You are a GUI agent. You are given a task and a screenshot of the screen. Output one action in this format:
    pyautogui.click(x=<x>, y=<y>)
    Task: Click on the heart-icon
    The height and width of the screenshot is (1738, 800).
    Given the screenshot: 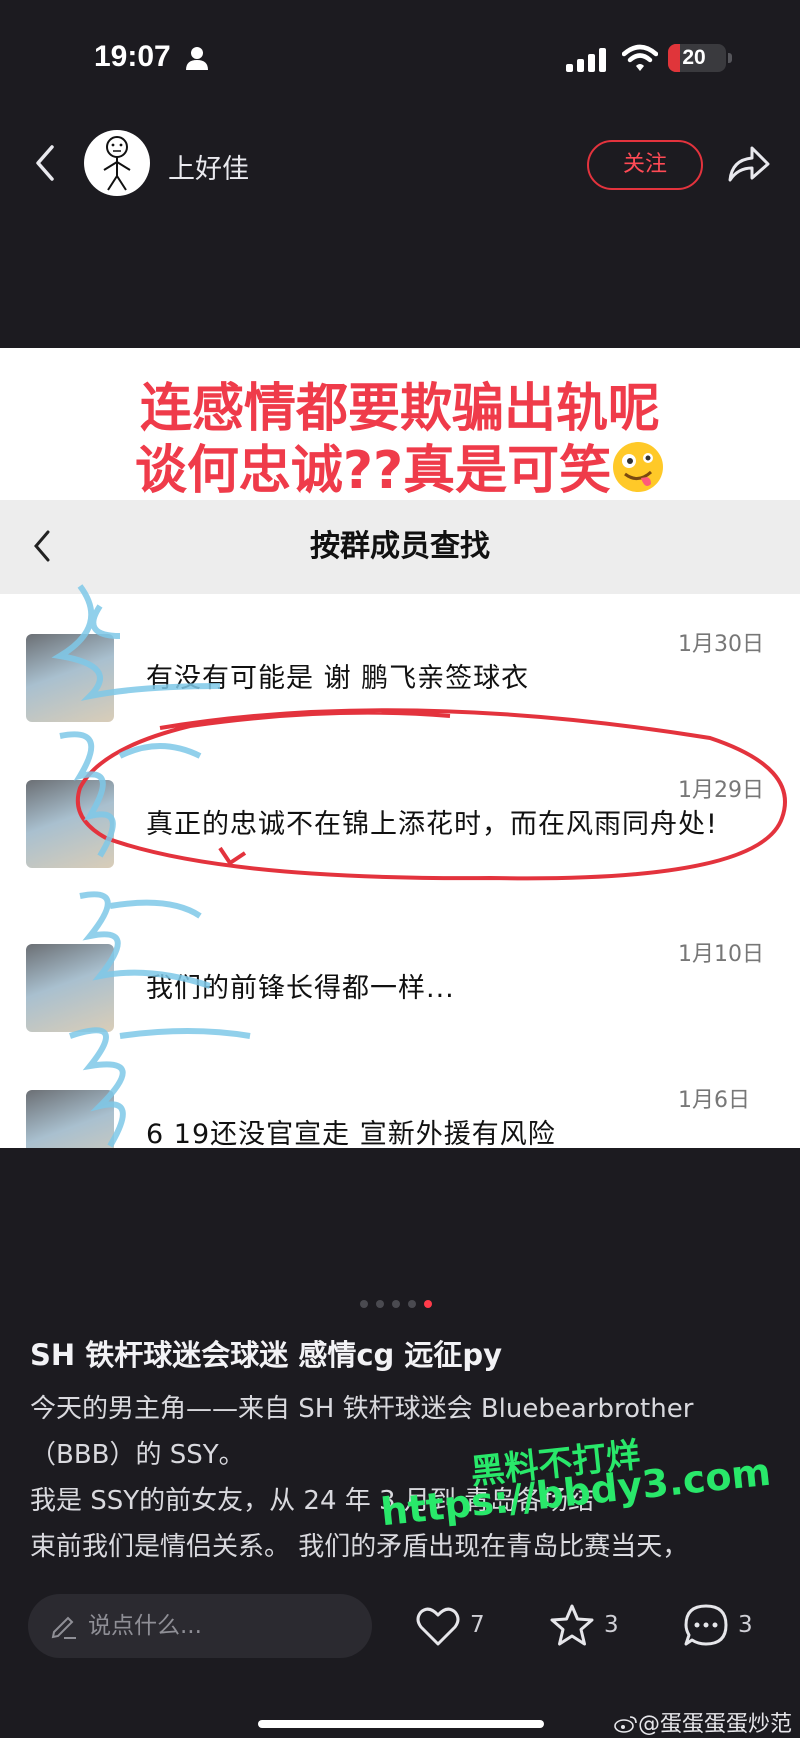 What is the action you would take?
    pyautogui.click(x=438, y=1626)
    